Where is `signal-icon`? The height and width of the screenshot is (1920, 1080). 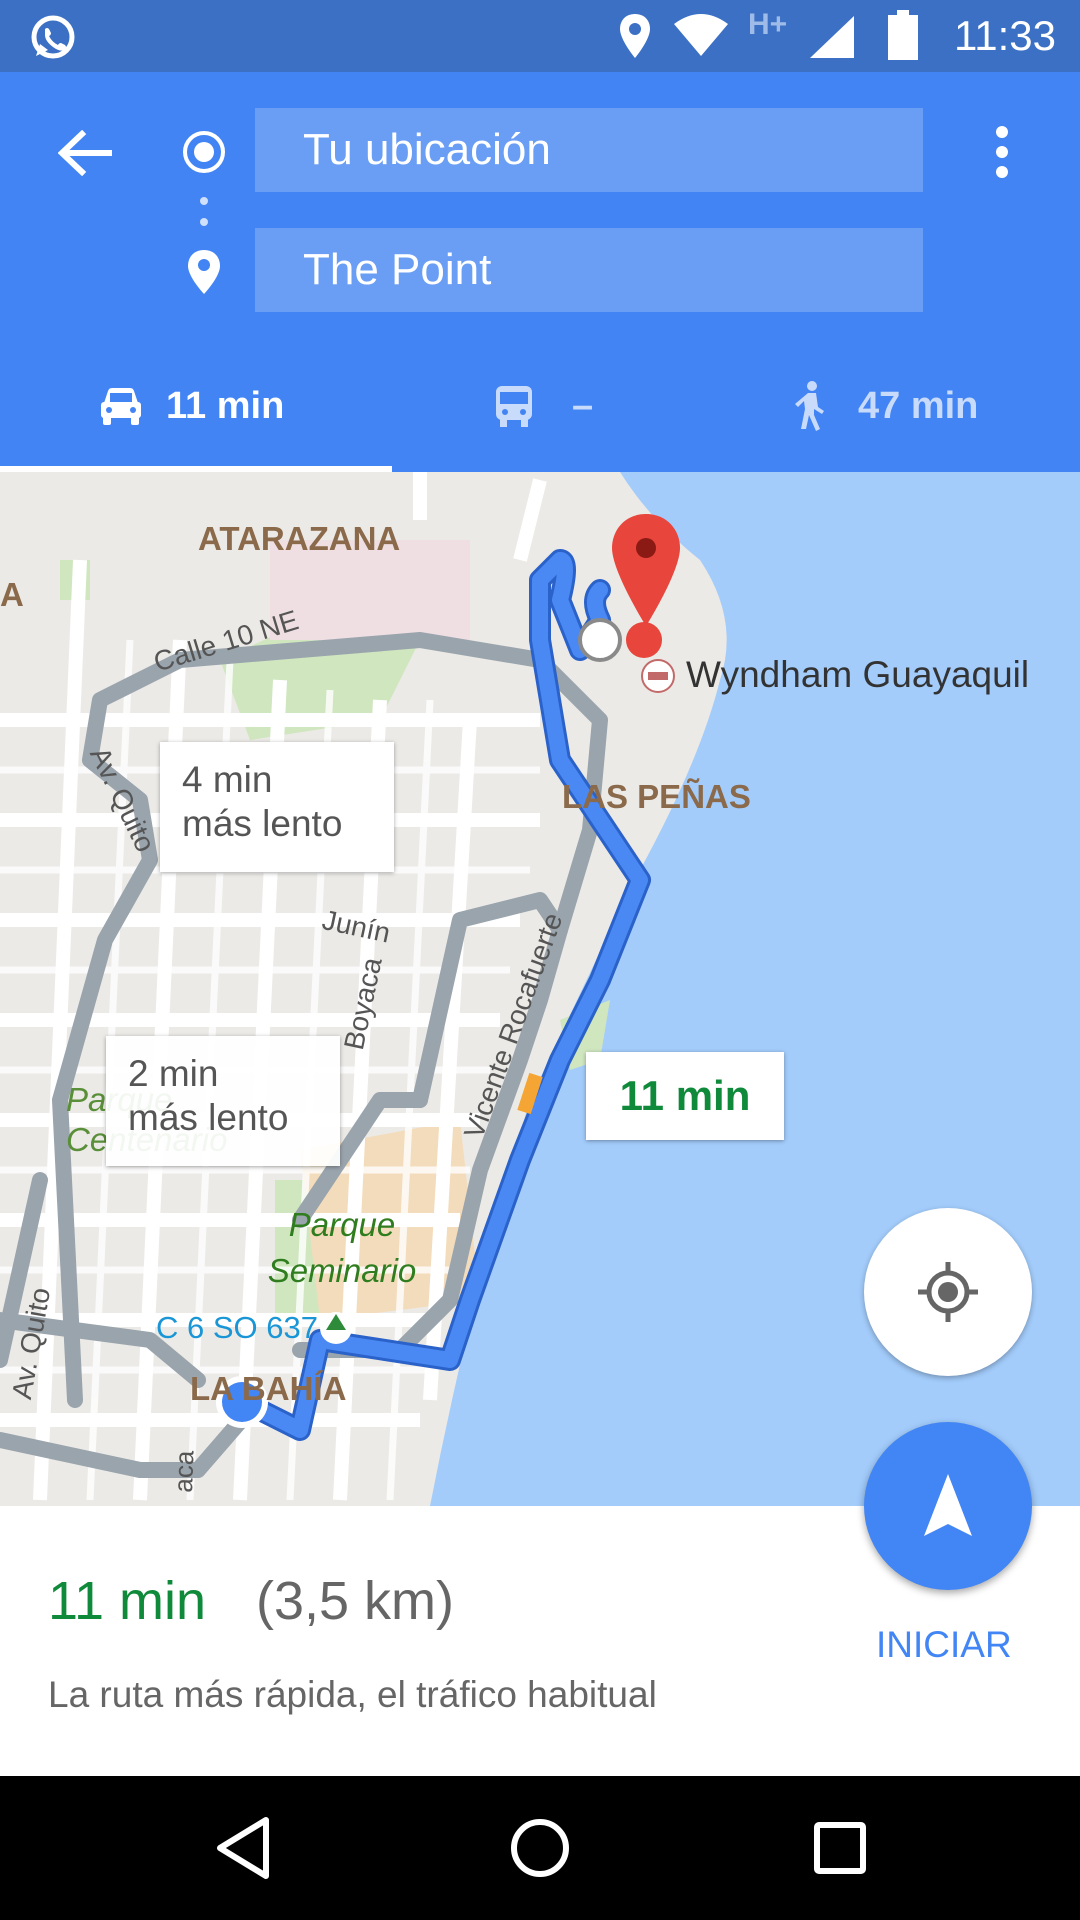 signal-icon is located at coordinates (832, 37).